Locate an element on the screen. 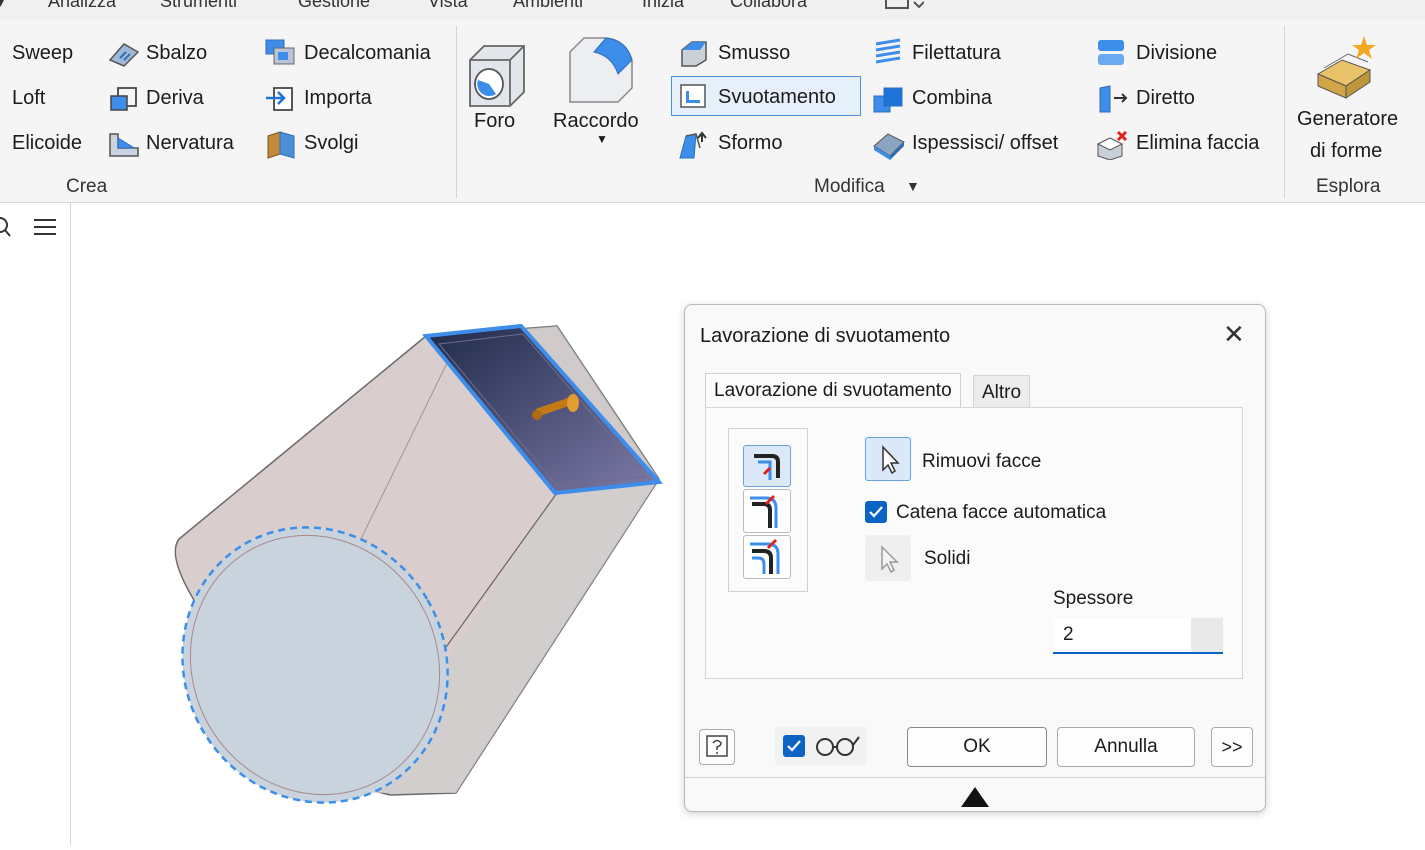  modifica-expand-icon: ▼ is located at coordinates (913, 186).